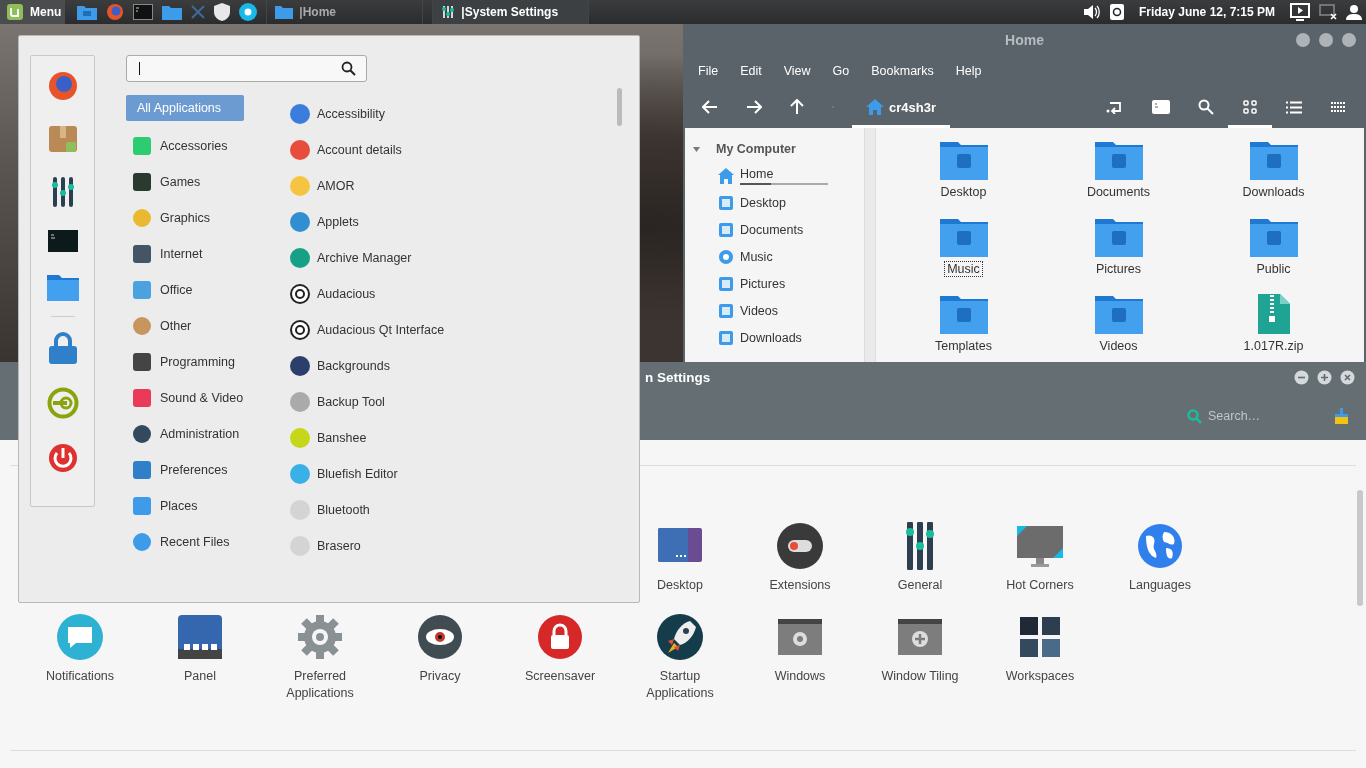  What do you see at coordinates (963, 192) in the screenshot?
I see `file-name: Desktop` at bounding box center [963, 192].